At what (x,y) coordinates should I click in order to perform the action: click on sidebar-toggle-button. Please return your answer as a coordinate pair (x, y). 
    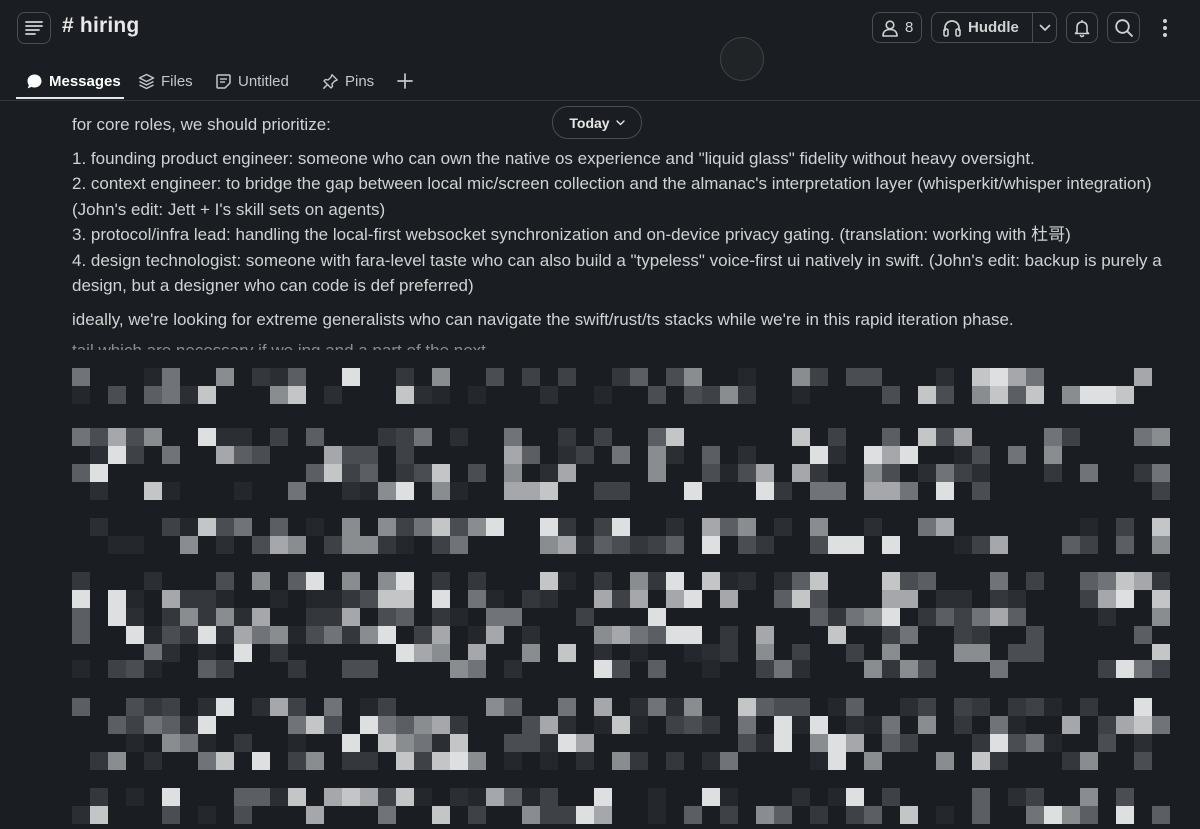
    Looking at the image, I should click on (34, 28).